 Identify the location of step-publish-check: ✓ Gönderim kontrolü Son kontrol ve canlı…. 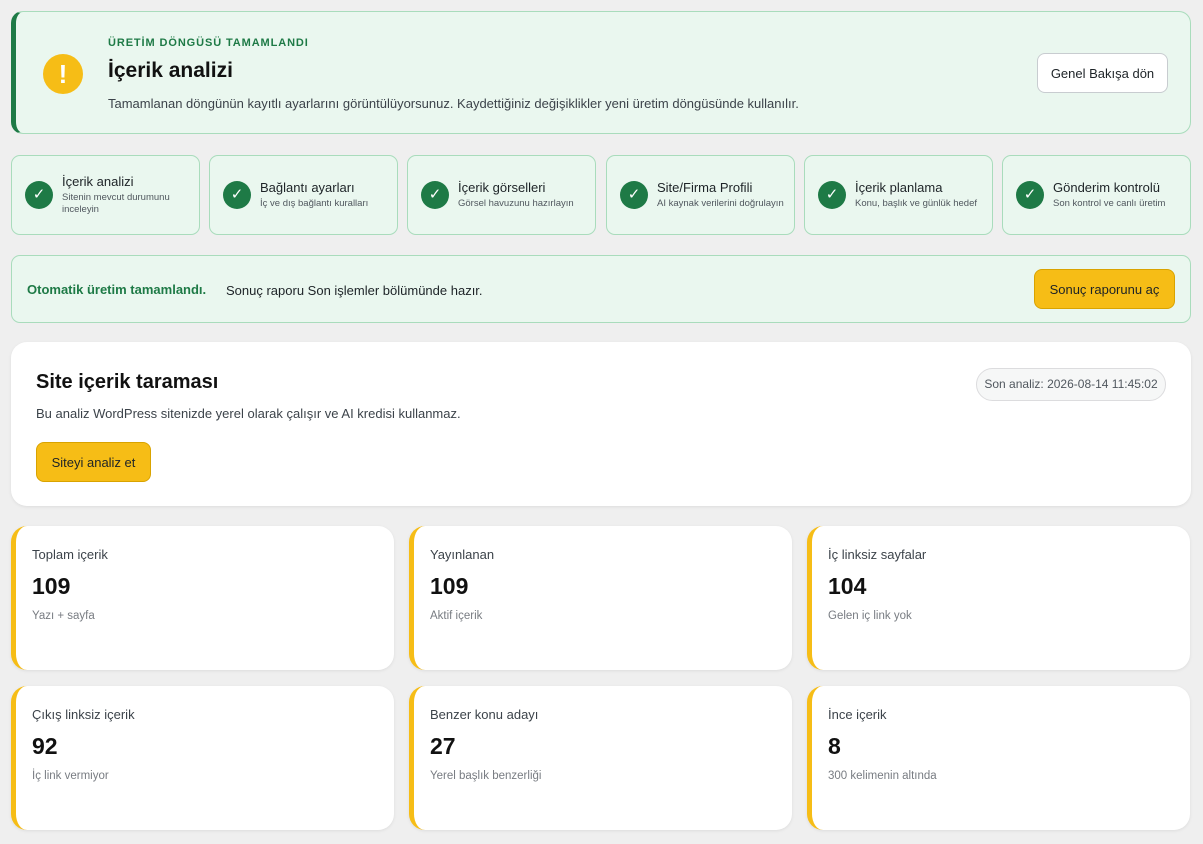
(1096, 195).